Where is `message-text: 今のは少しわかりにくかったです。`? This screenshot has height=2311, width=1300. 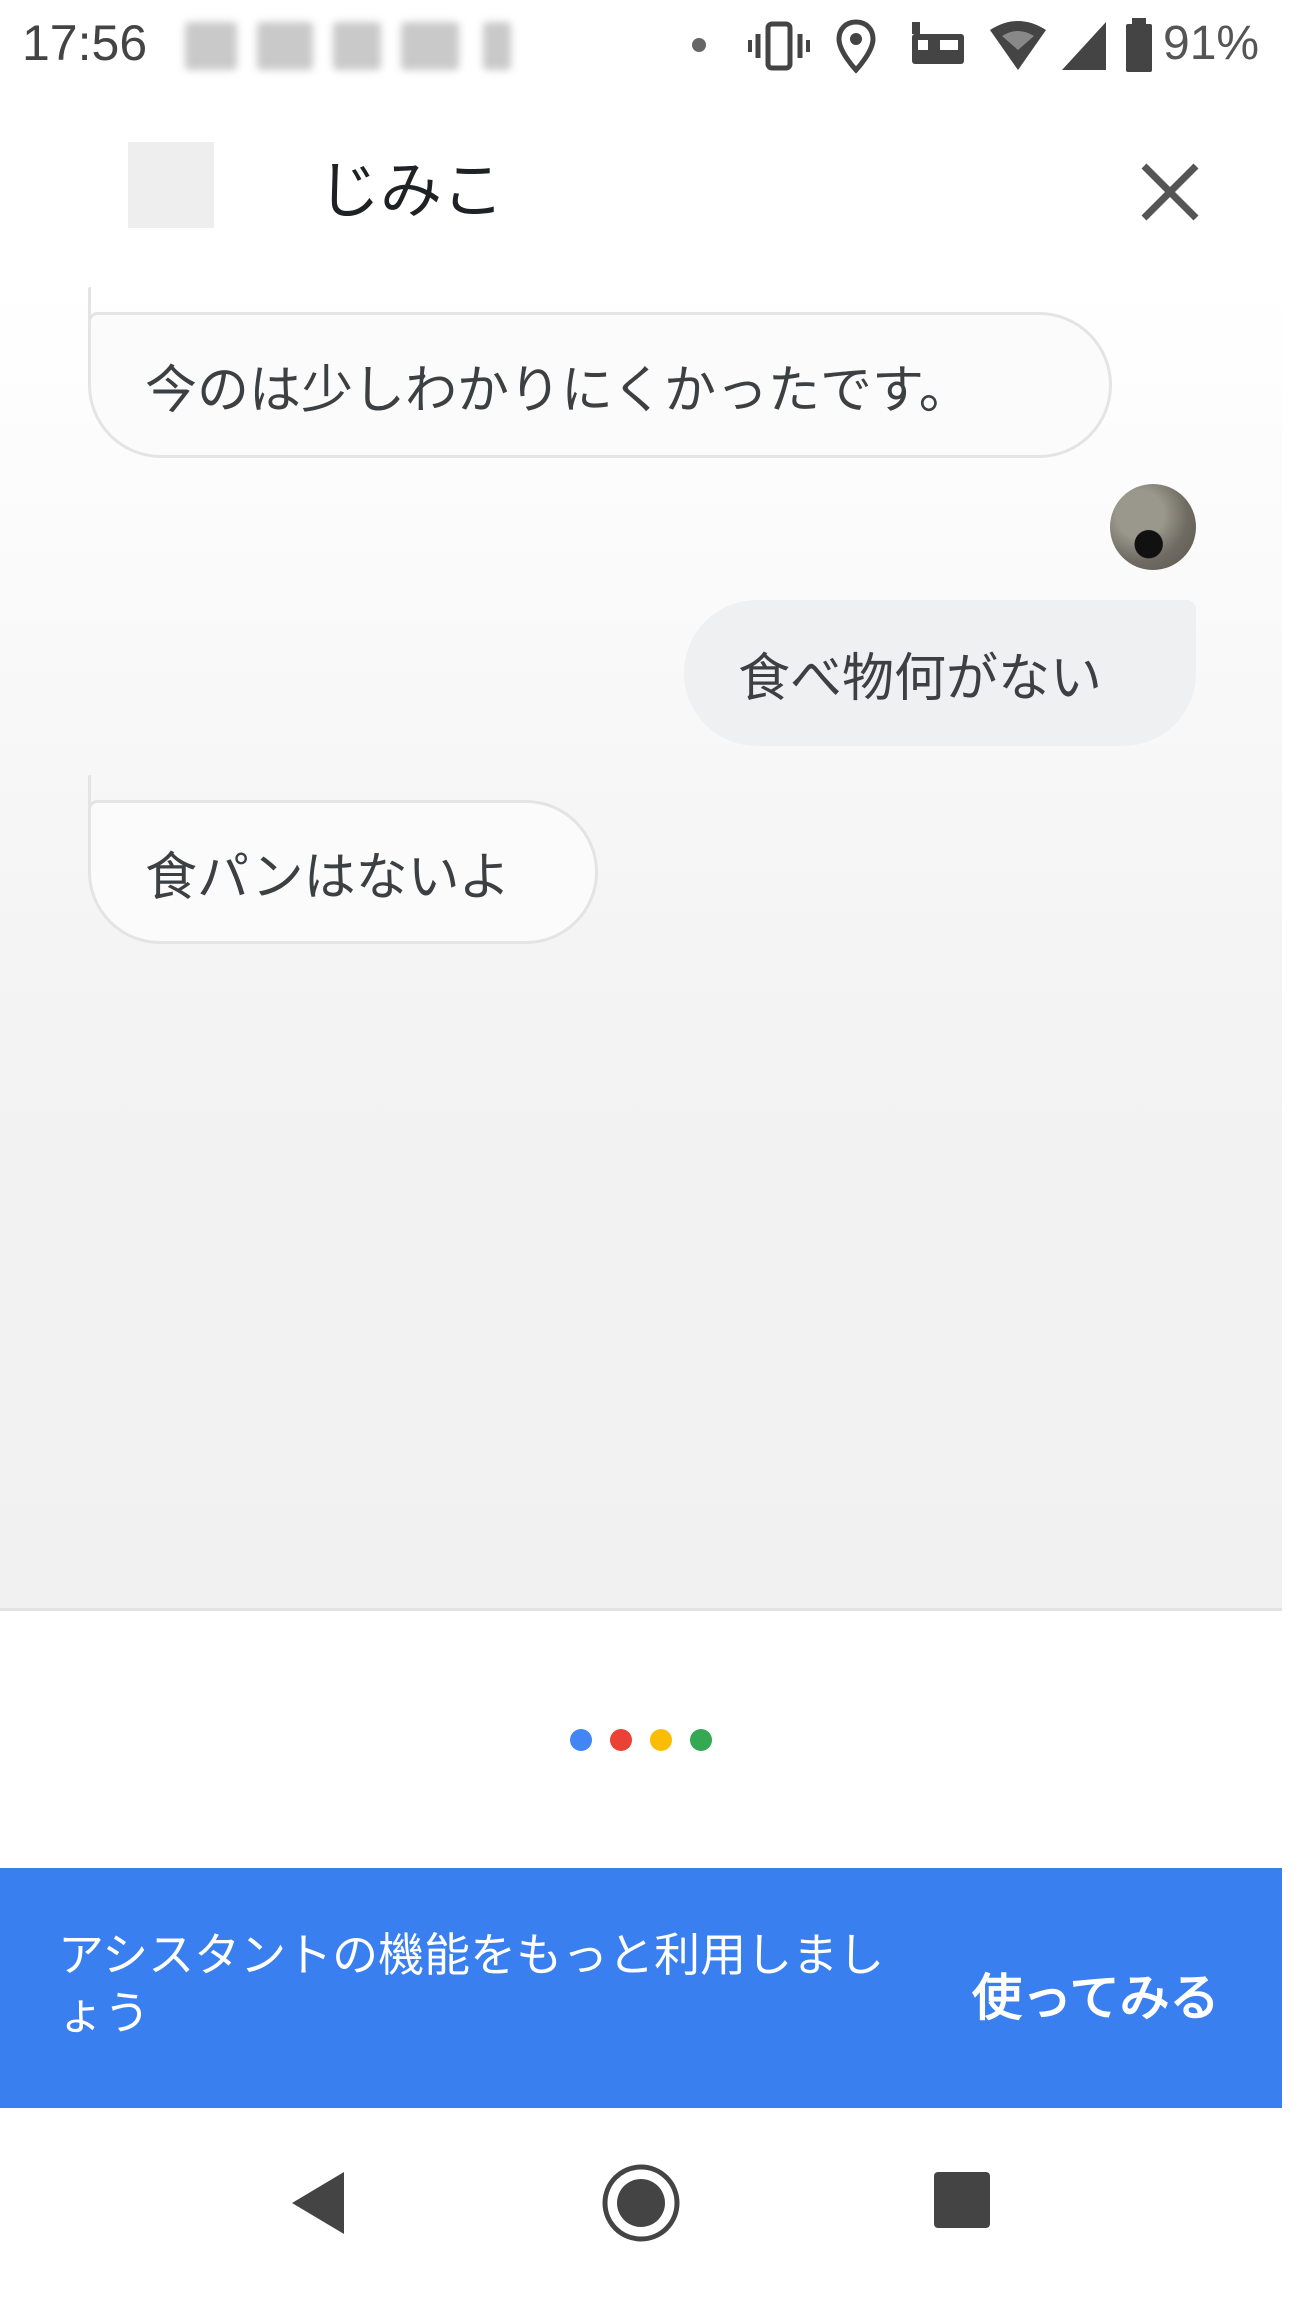 message-text: 今のは少しわかりにくかったです。 is located at coordinates (558, 390).